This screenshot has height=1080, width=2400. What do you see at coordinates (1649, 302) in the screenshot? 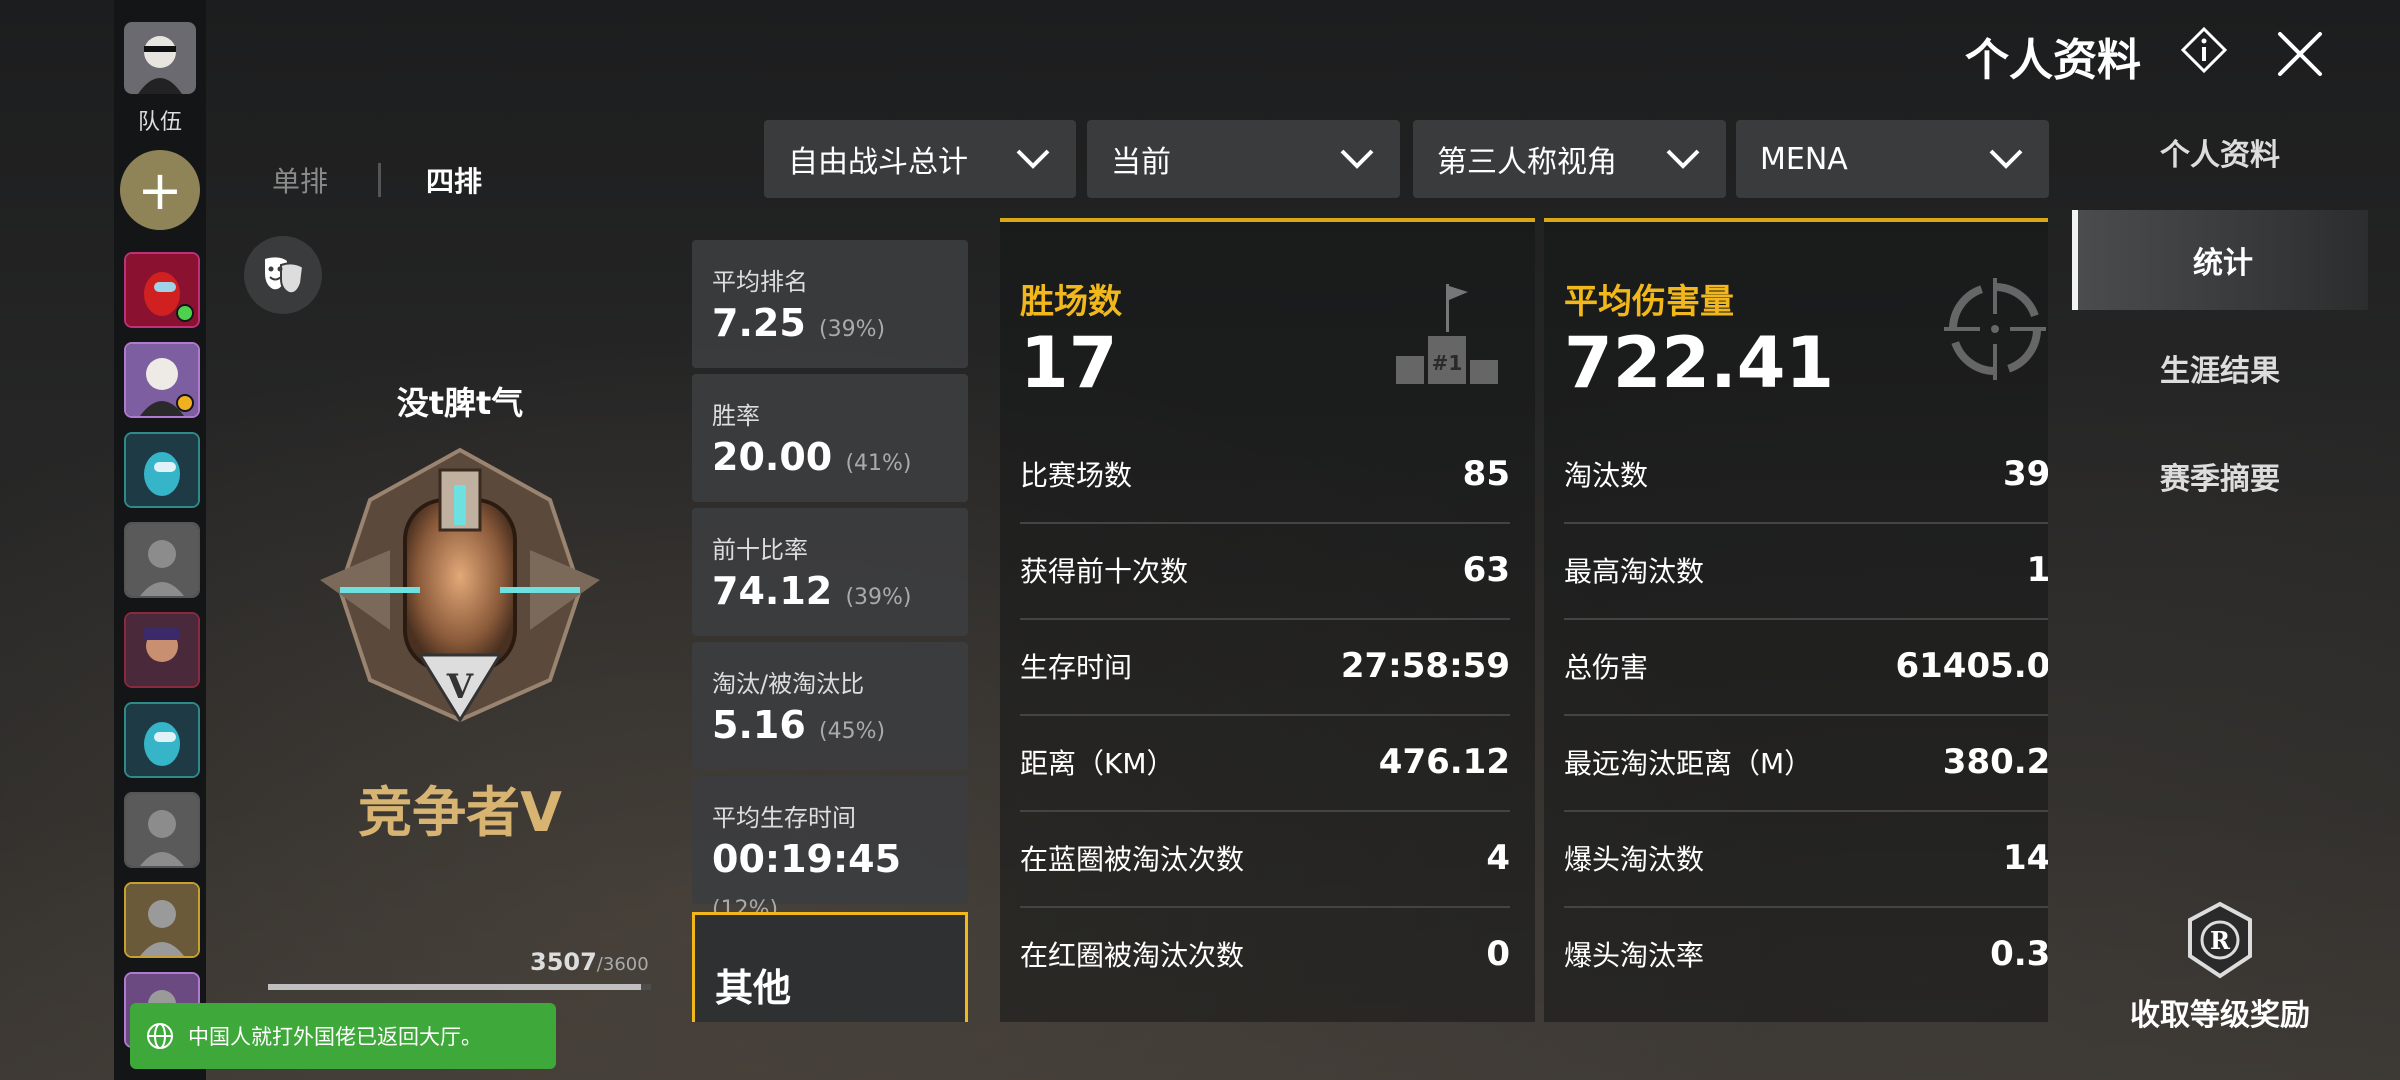
I see `damage-title: 平均伤害量` at bounding box center [1649, 302].